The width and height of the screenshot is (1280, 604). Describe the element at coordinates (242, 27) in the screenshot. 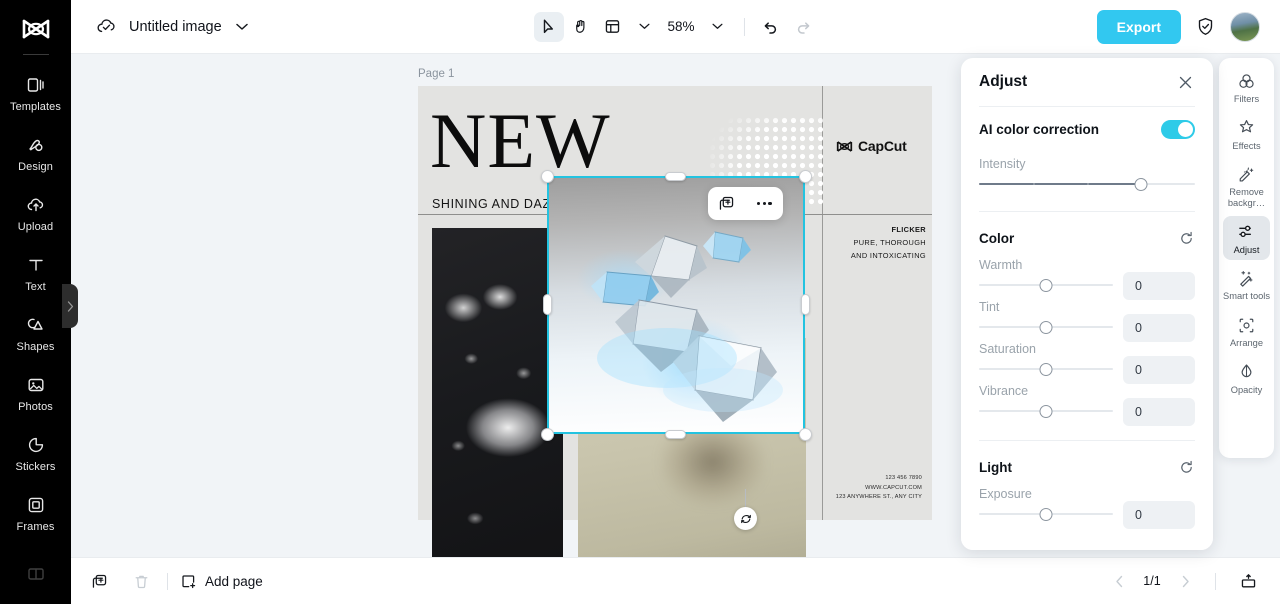

I see `project-menu-chevron-down-icon` at that location.